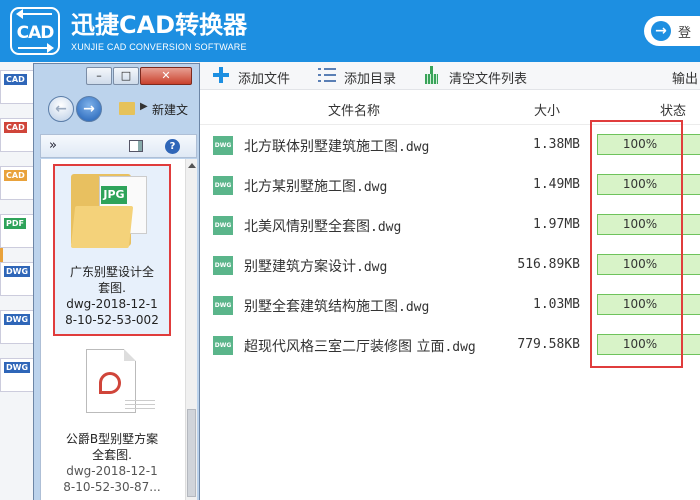 This screenshot has width=700, height=500. I want to click on back-arrow-icon: ←, so click(61, 109).